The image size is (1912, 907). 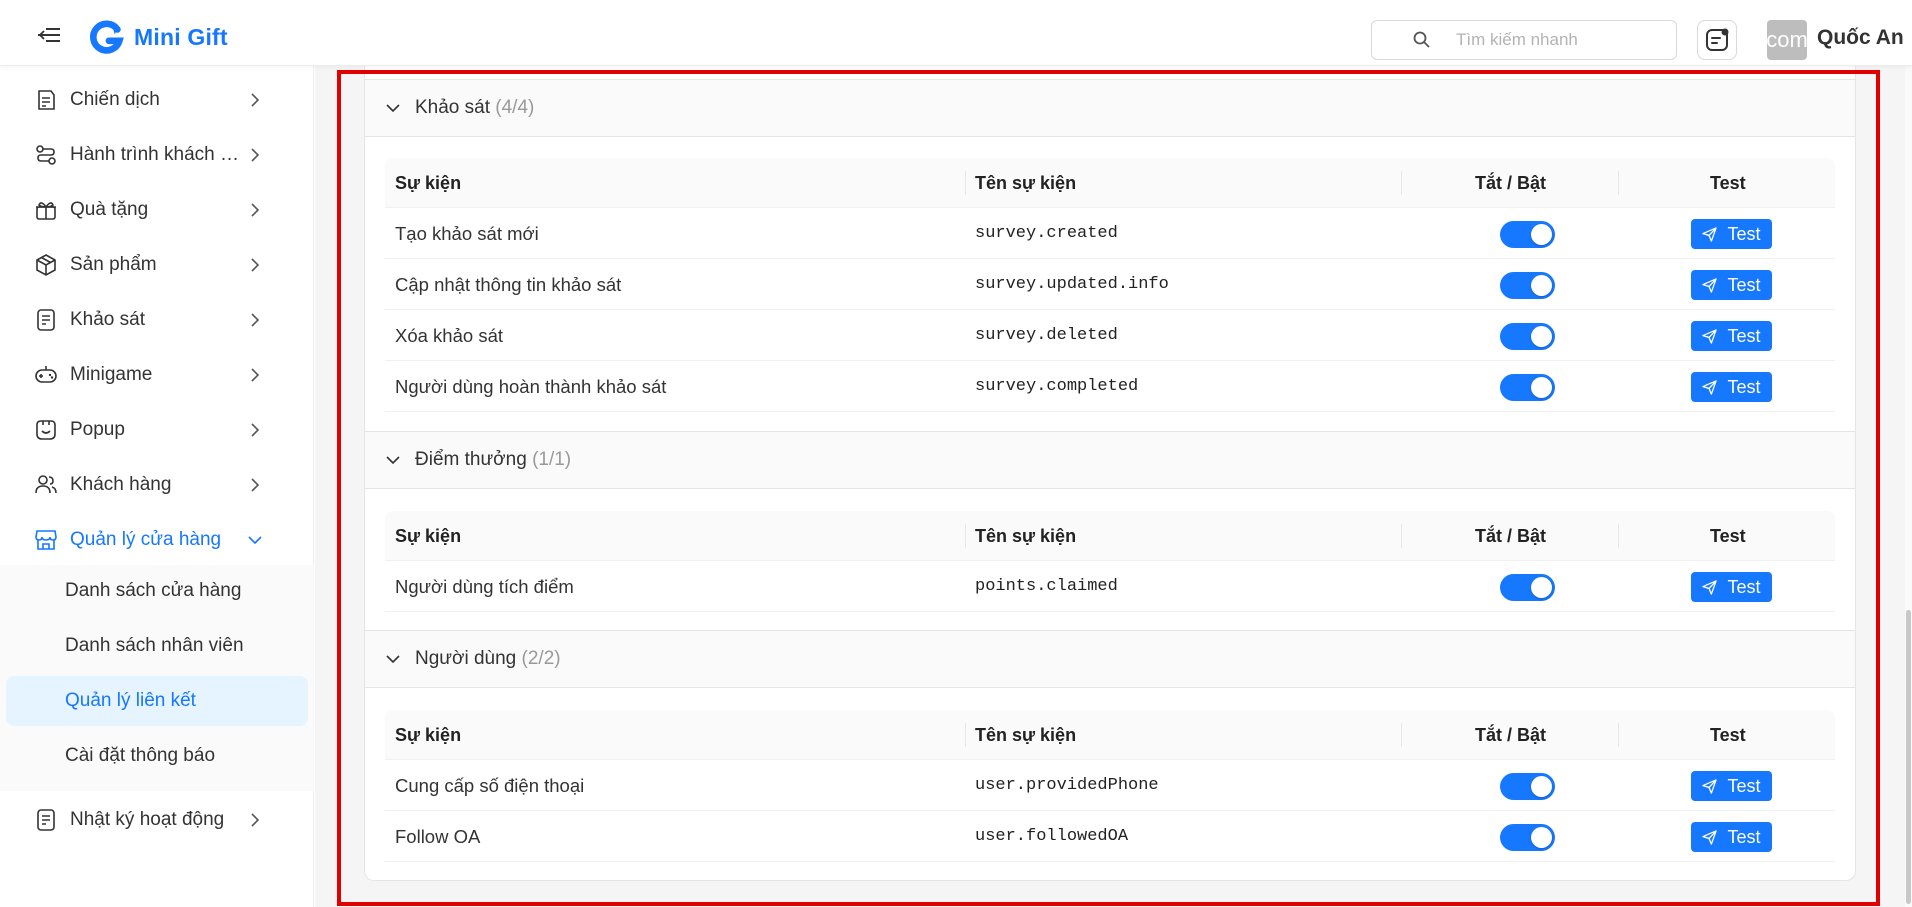 I want to click on event-code: survey.deleted, so click(x=1046, y=335).